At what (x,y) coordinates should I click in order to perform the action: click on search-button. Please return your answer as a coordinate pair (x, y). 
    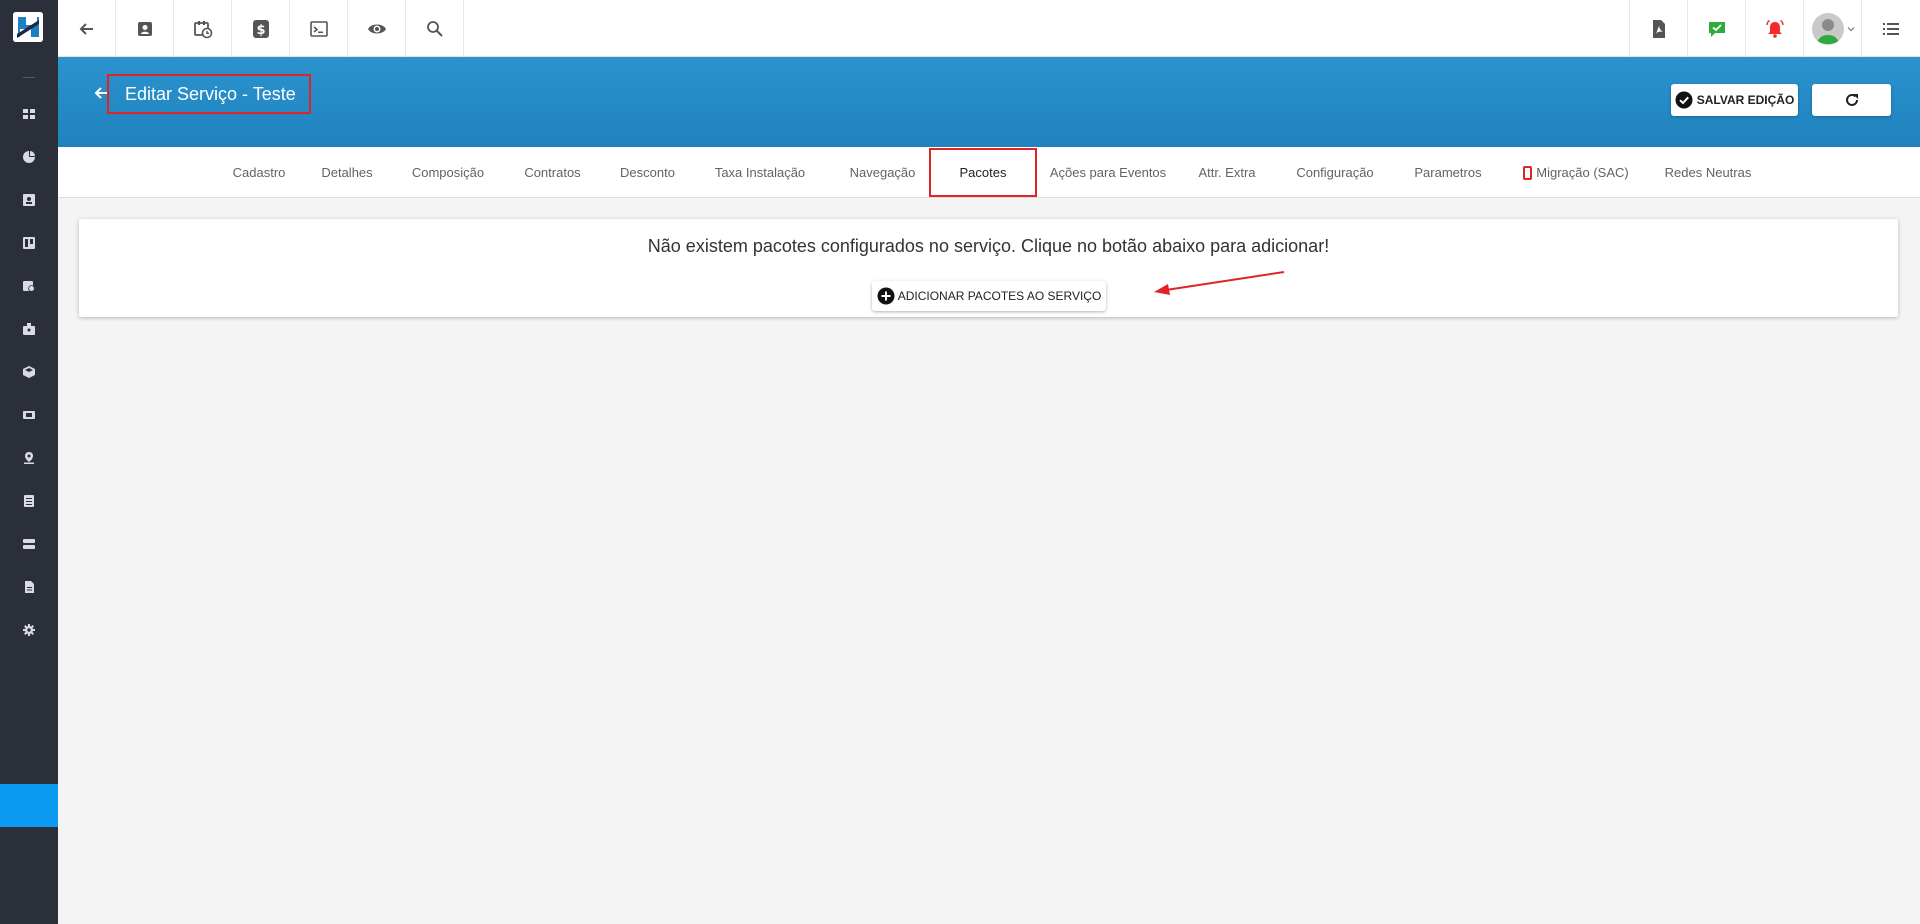
    Looking at the image, I should click on (435, 28).